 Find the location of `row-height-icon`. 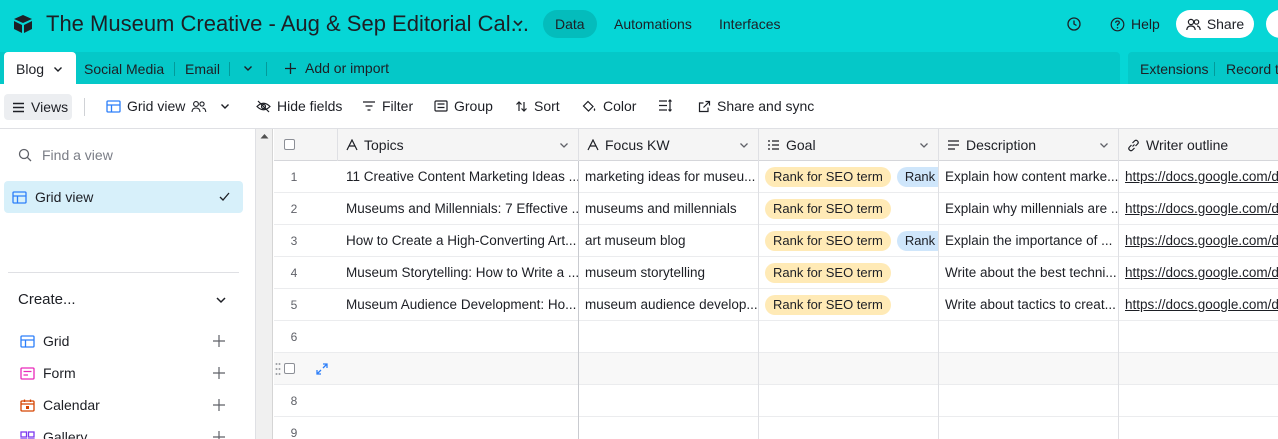

row-height-icon is located at coordinates (665, 105).